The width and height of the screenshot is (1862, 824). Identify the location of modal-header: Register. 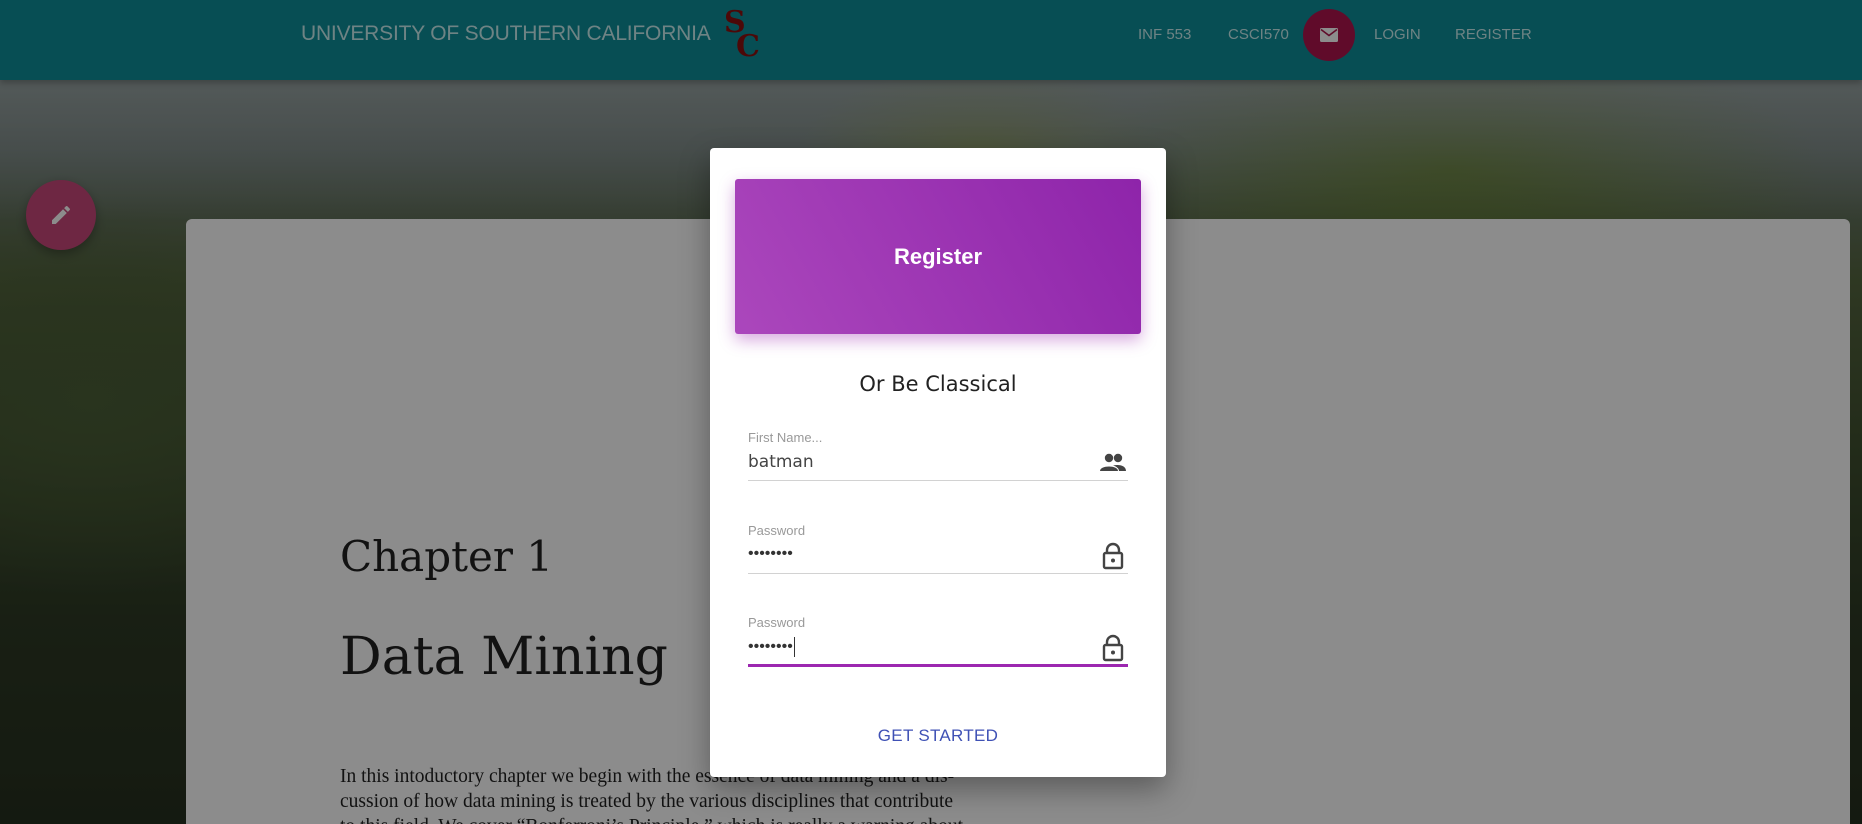
(938, 256).